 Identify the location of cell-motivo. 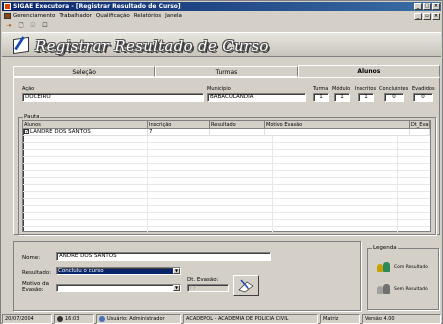
(337, 132).